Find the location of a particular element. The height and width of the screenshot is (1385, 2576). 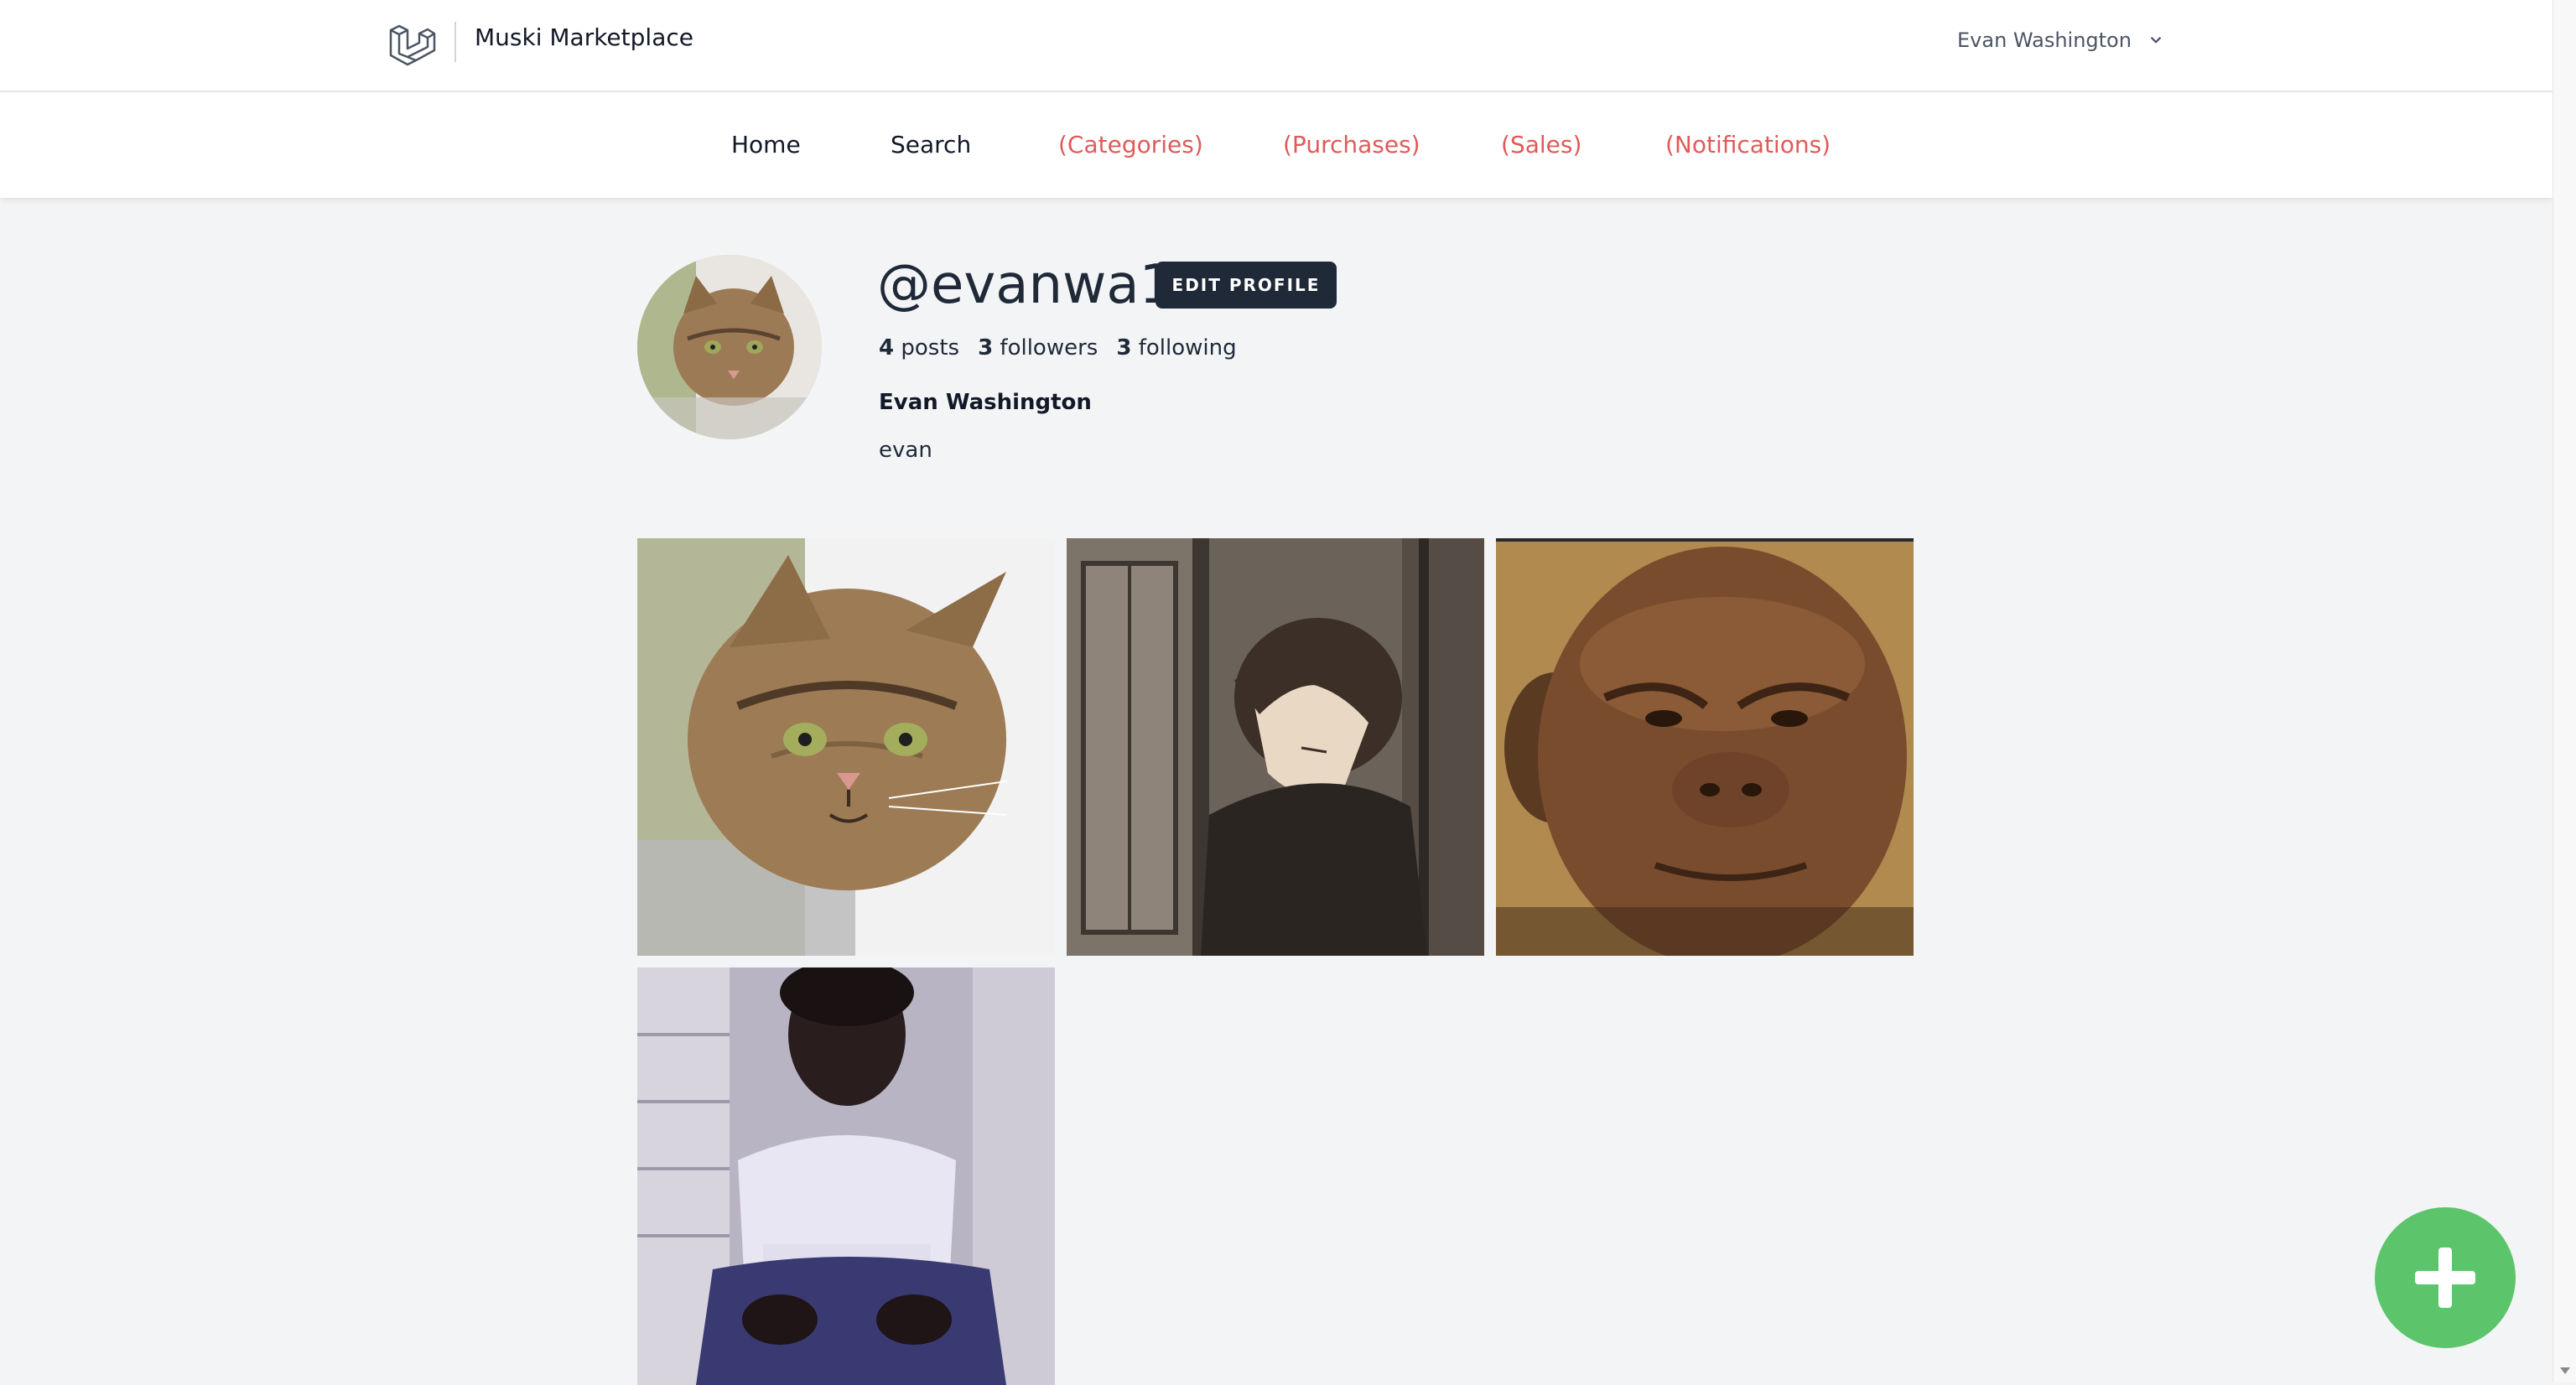

logo-divider is located at coordinates (455, 42).